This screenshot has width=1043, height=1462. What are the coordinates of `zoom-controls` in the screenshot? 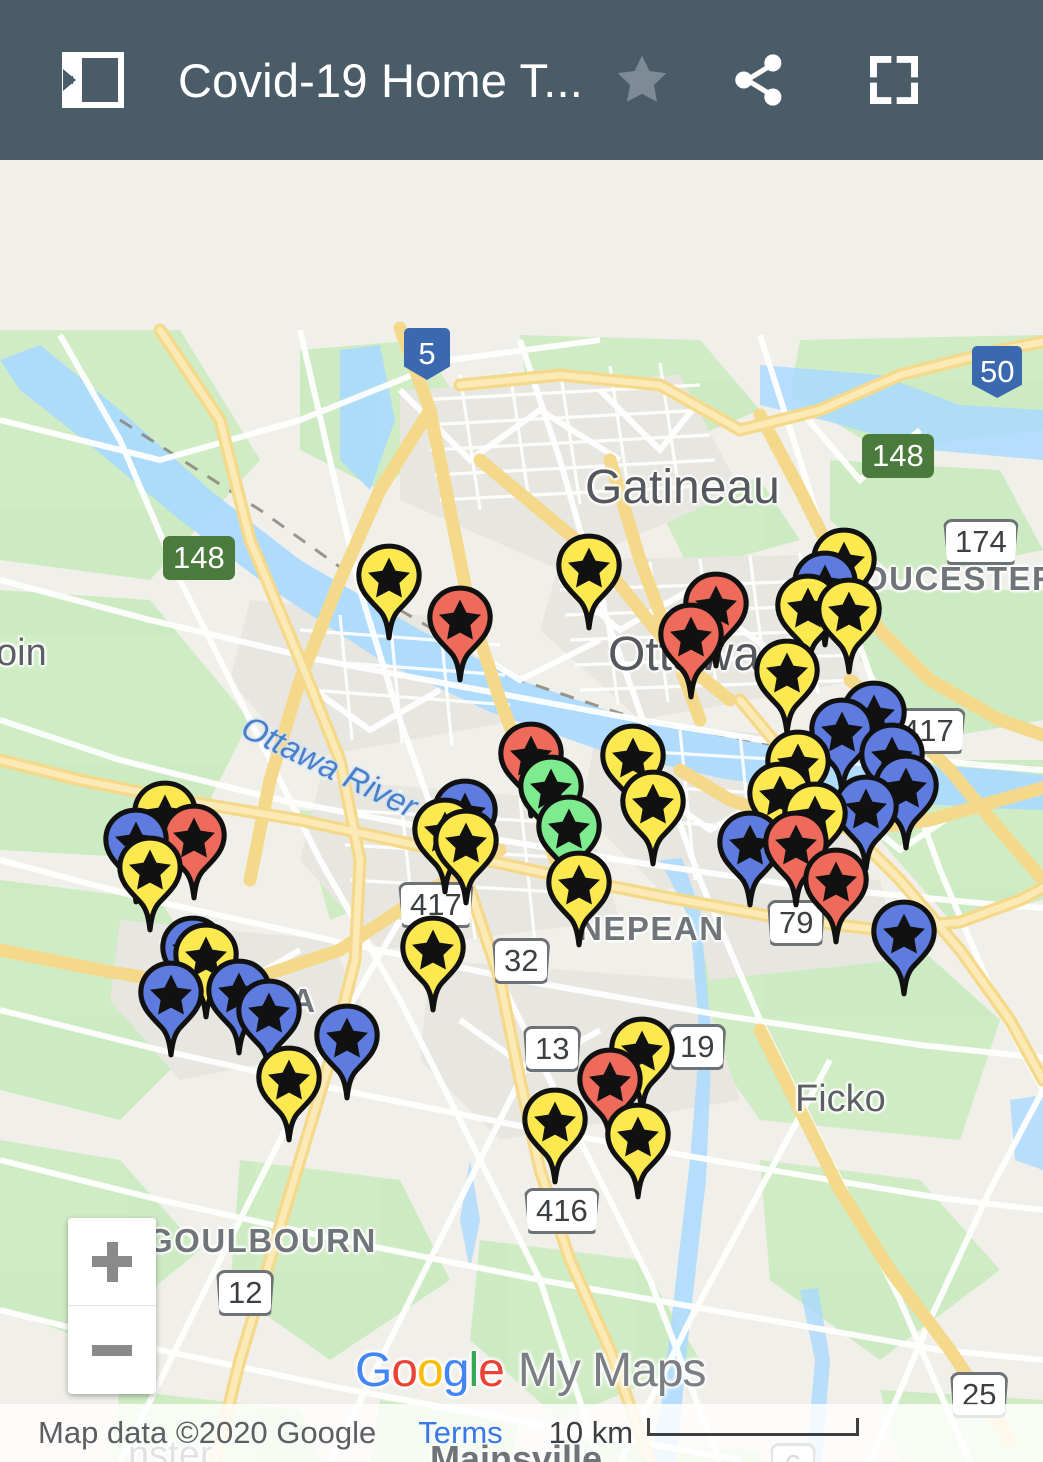 It's located at (112, 1306).